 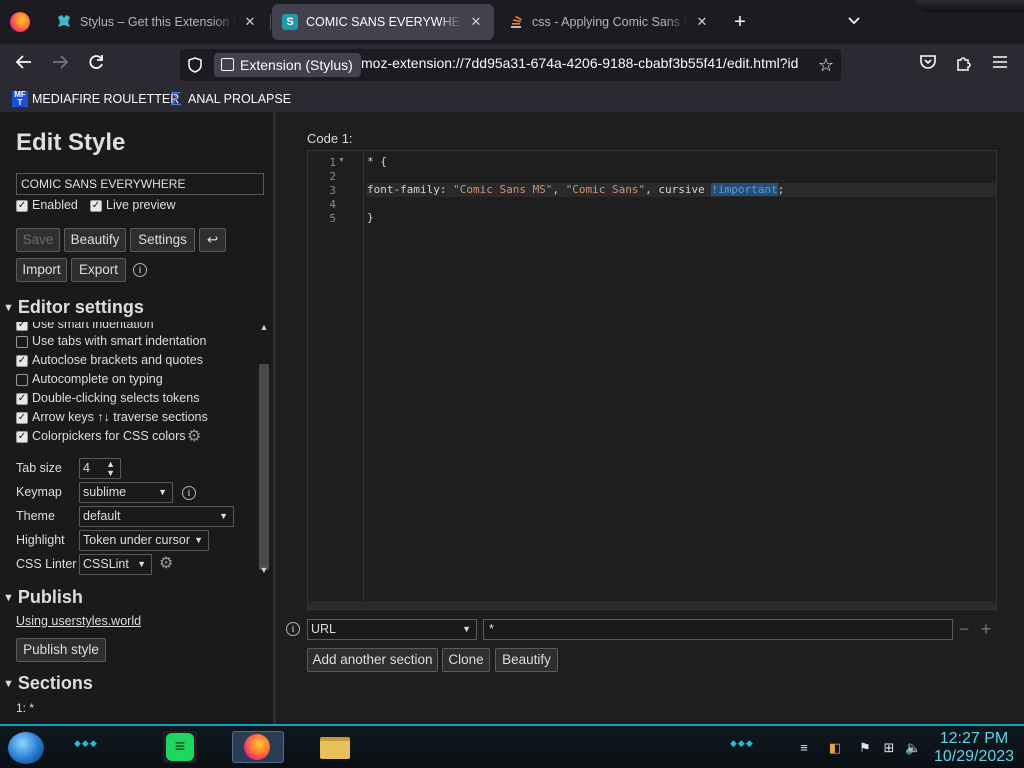 I want to click on firefox-logo-icon, so click(x=20, y=22).